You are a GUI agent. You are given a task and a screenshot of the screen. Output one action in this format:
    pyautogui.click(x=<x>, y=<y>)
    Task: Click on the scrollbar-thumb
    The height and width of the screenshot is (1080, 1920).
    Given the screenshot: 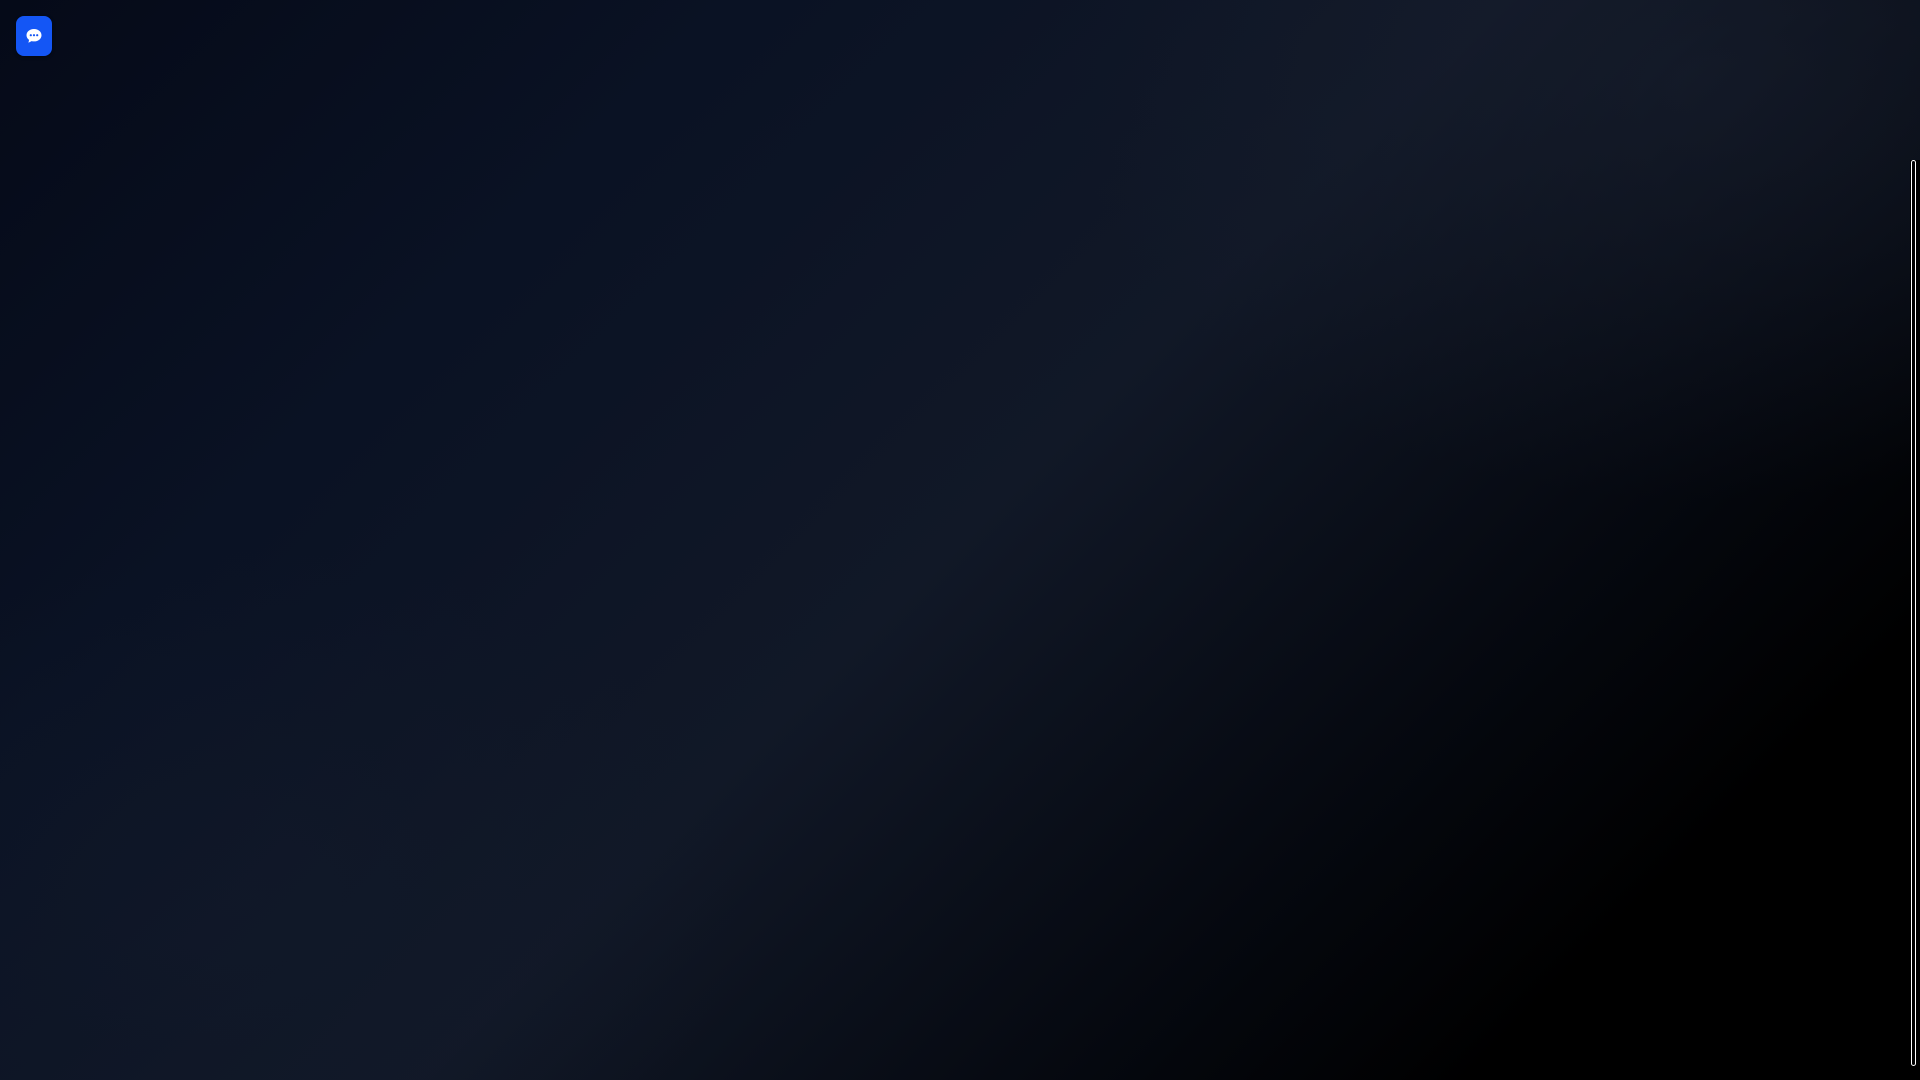 What is the action you would take?
    pyautogui.click(x=1913, y=613)
    